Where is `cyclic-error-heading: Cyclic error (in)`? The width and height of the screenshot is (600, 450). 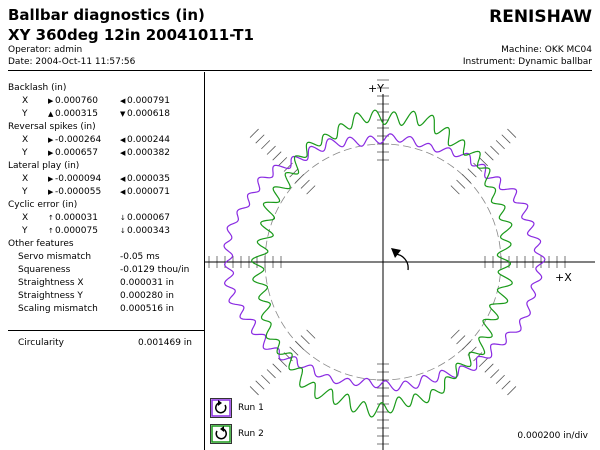
cyclic-error-heading: Cyclic error (in) is located at coordinates (43, 205).